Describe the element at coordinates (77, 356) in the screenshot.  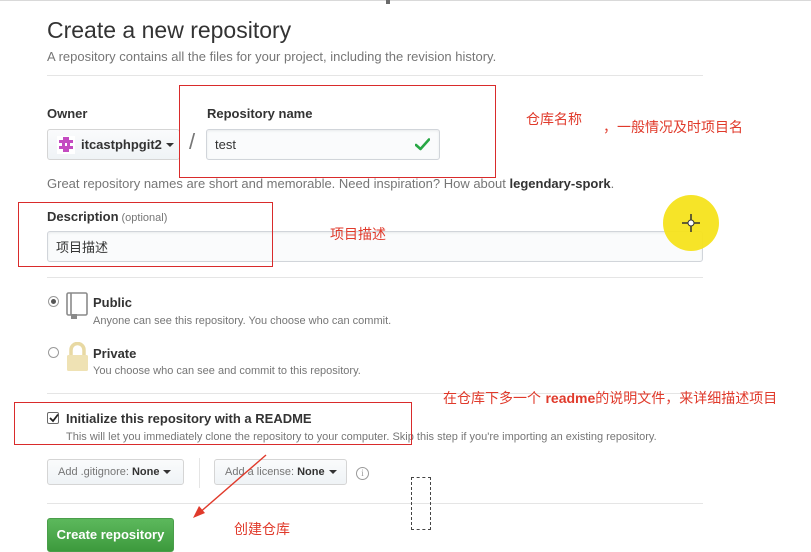
I see `lock-icon` at that location.